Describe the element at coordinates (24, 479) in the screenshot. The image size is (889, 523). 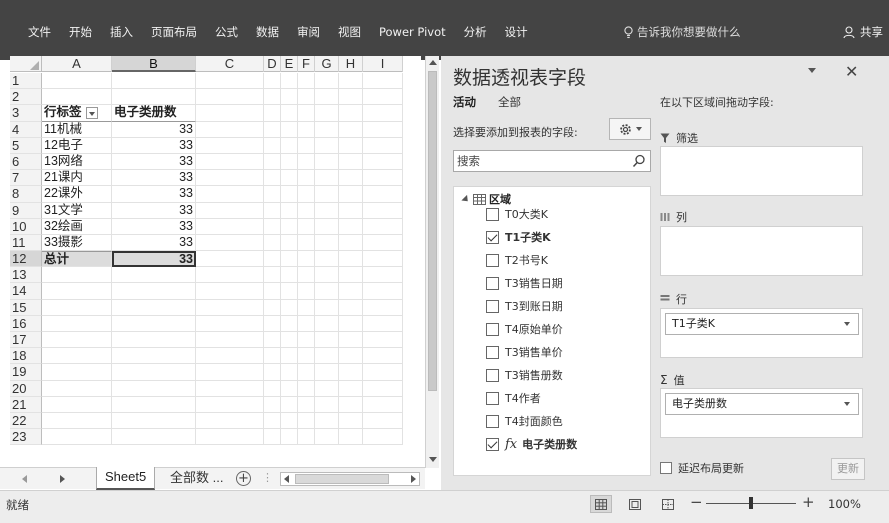
I see `sheet-prev-icon` at that location.